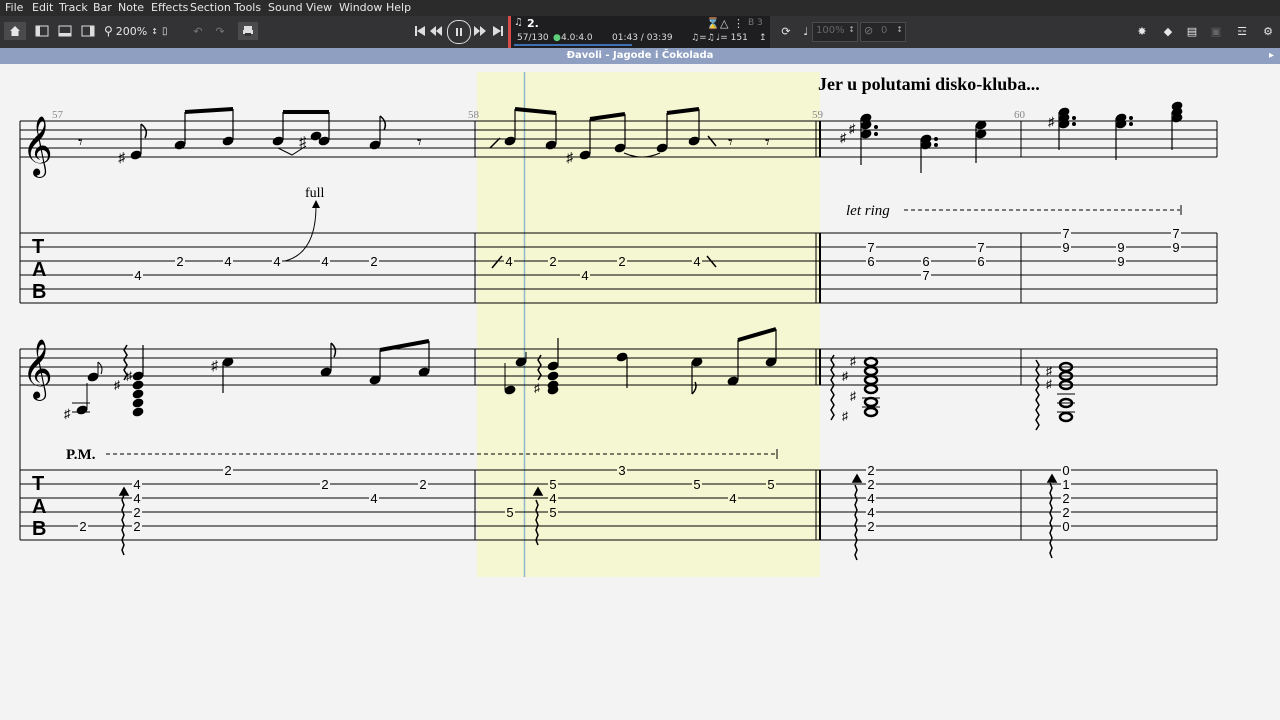  What do you see at coordinates (899, 29) in the screenshot?
I see `pan-stepper-icon: ↕` at bounding box center [899, 29].